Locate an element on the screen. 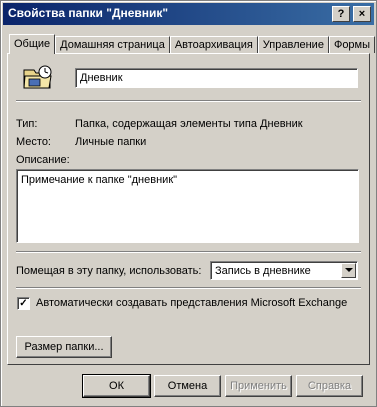 Image resolution: width=377 pixels, height=407 pixels. tab-forms: Формы is located at coordinates (352, 44).